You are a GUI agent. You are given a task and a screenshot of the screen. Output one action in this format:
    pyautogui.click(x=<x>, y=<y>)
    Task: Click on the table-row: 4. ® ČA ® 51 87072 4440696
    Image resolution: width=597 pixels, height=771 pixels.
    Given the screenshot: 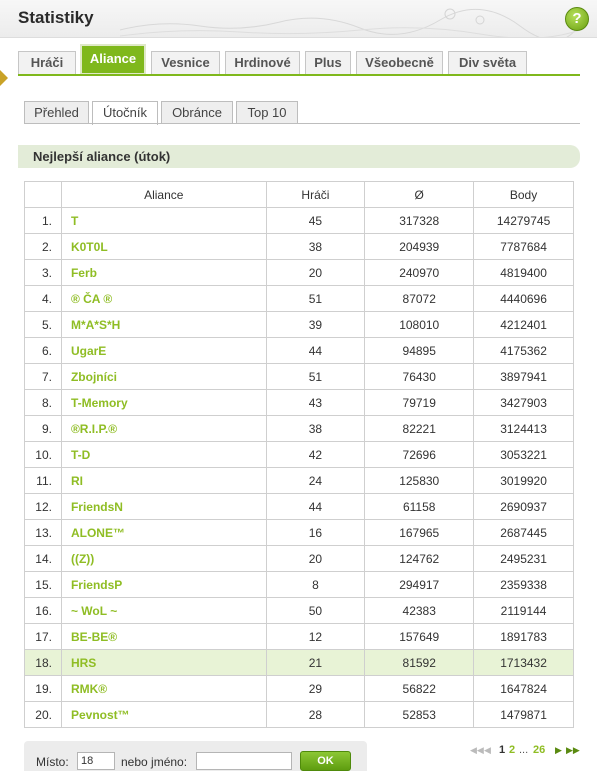 What is the action you would take?
    pyautogui.click(x=299, y=298)
    